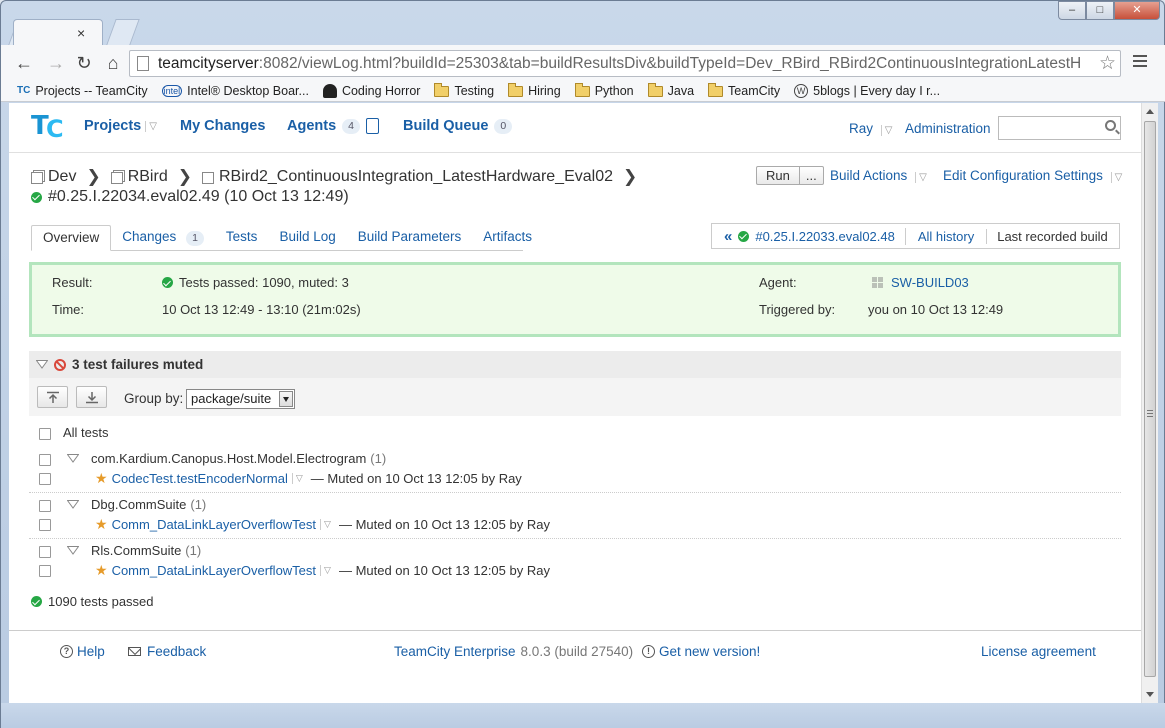  Describe the element at coordinates (1107, 63) in the screenshot. I see `bookmark-star-icon: ☆` at that location.